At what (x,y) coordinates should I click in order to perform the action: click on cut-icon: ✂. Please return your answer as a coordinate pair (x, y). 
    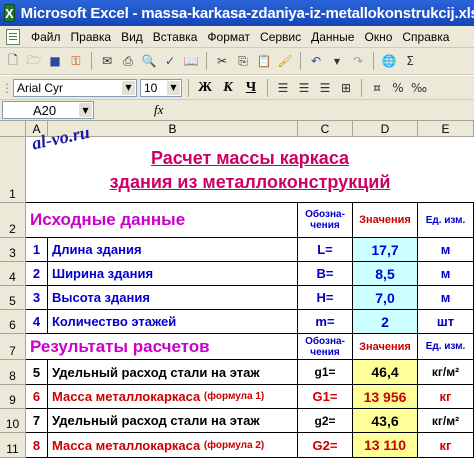
    Looking at the image, I should click on (222, 61).